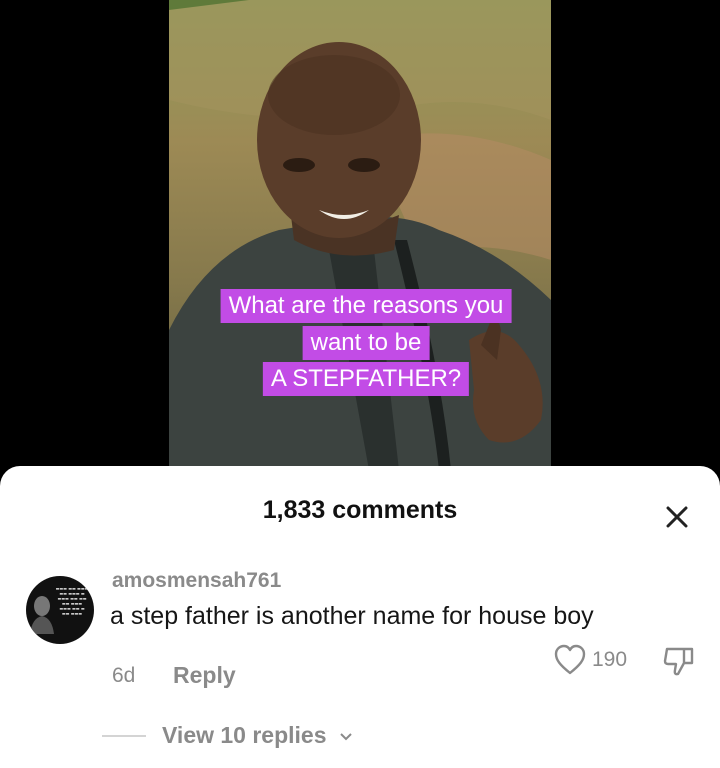 The image size is (720, 768). I want to click on heart-icon, so click(570, 659).